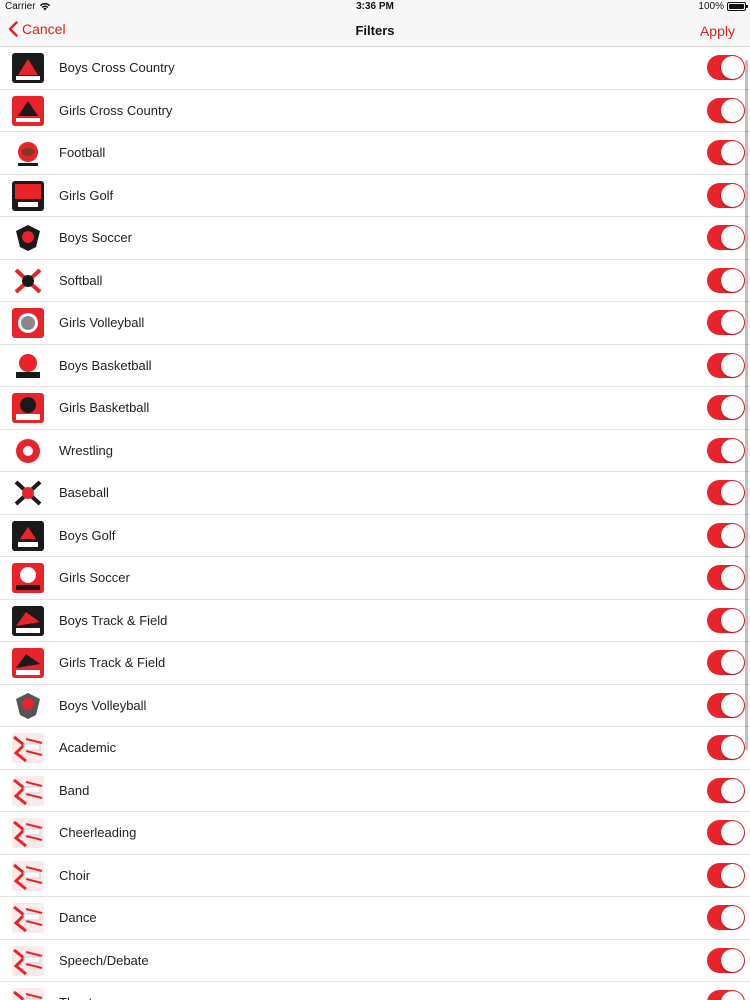  Describe the element at coordinates (98, 832) in the screenshot. I see `filter-label: Cheerleading` at that location.